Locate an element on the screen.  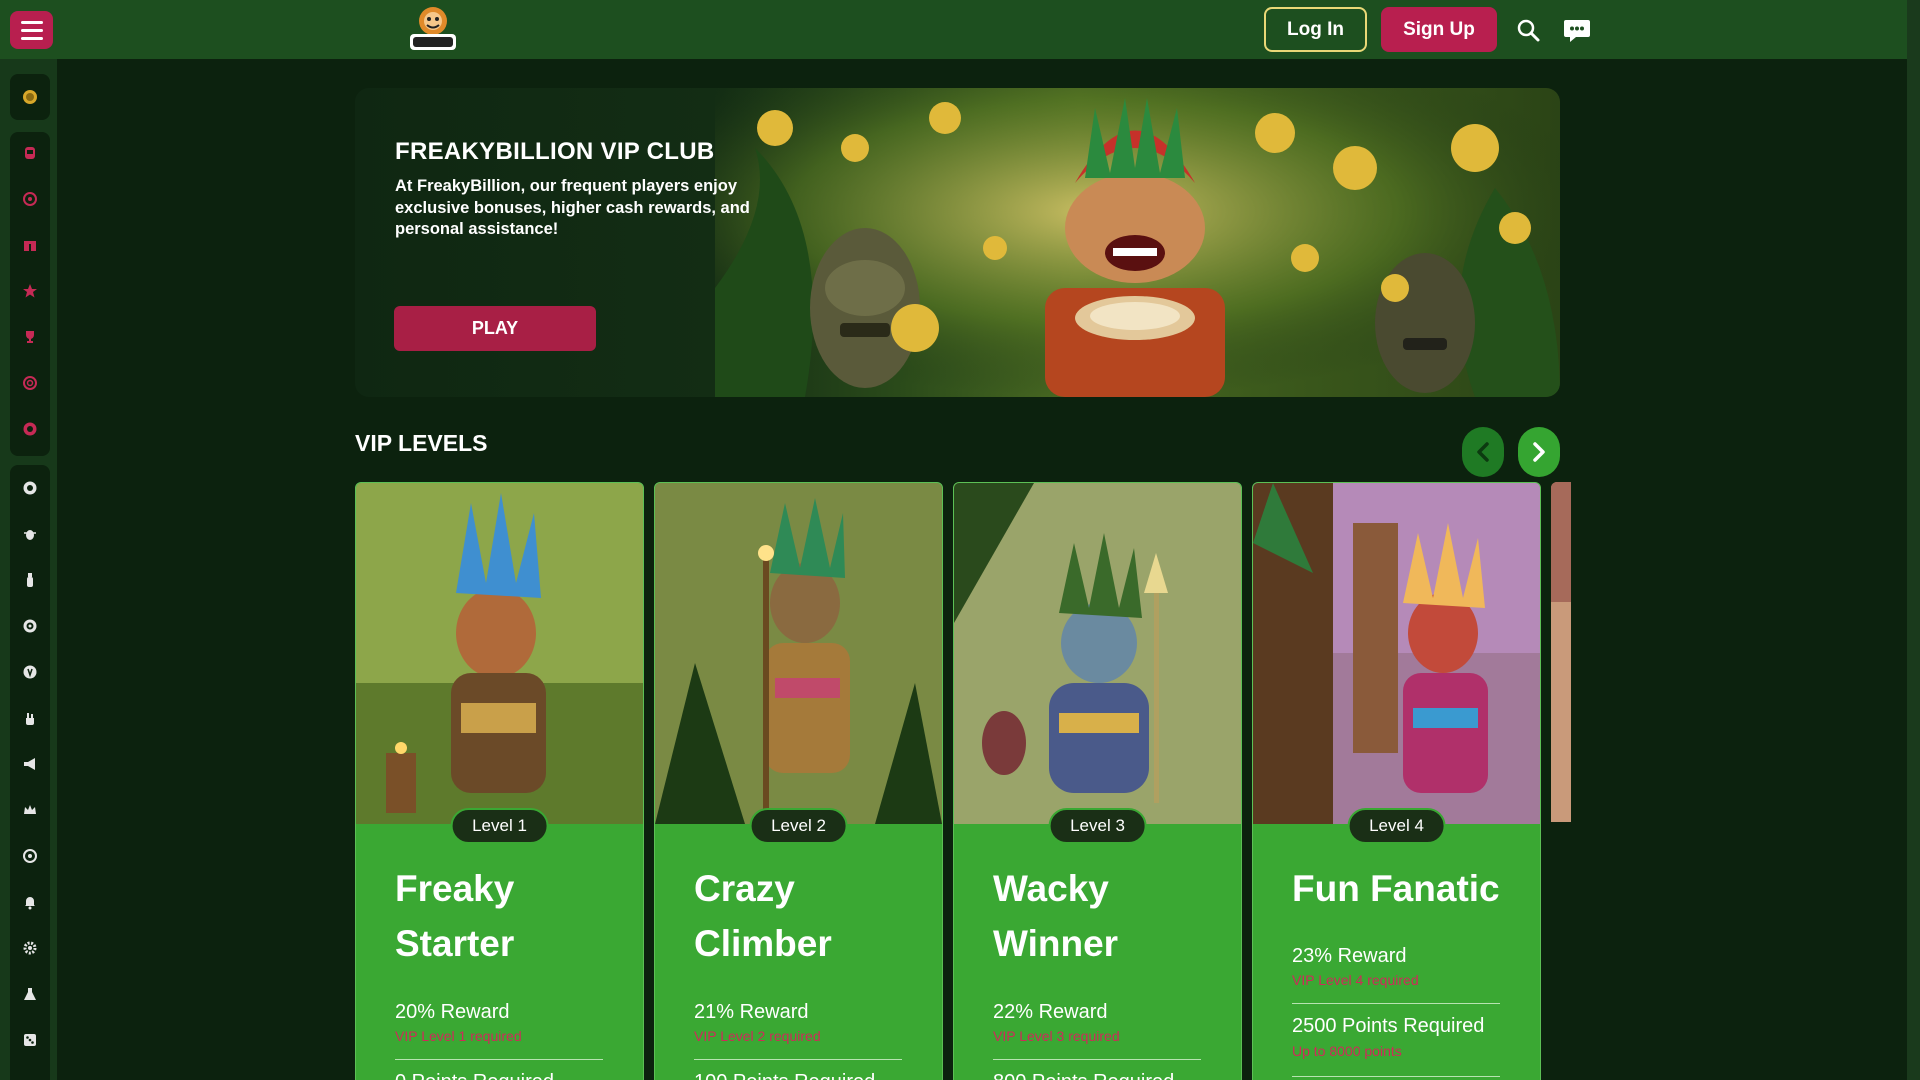
level-4-character-illustration is located at coordinates (1396, 653).